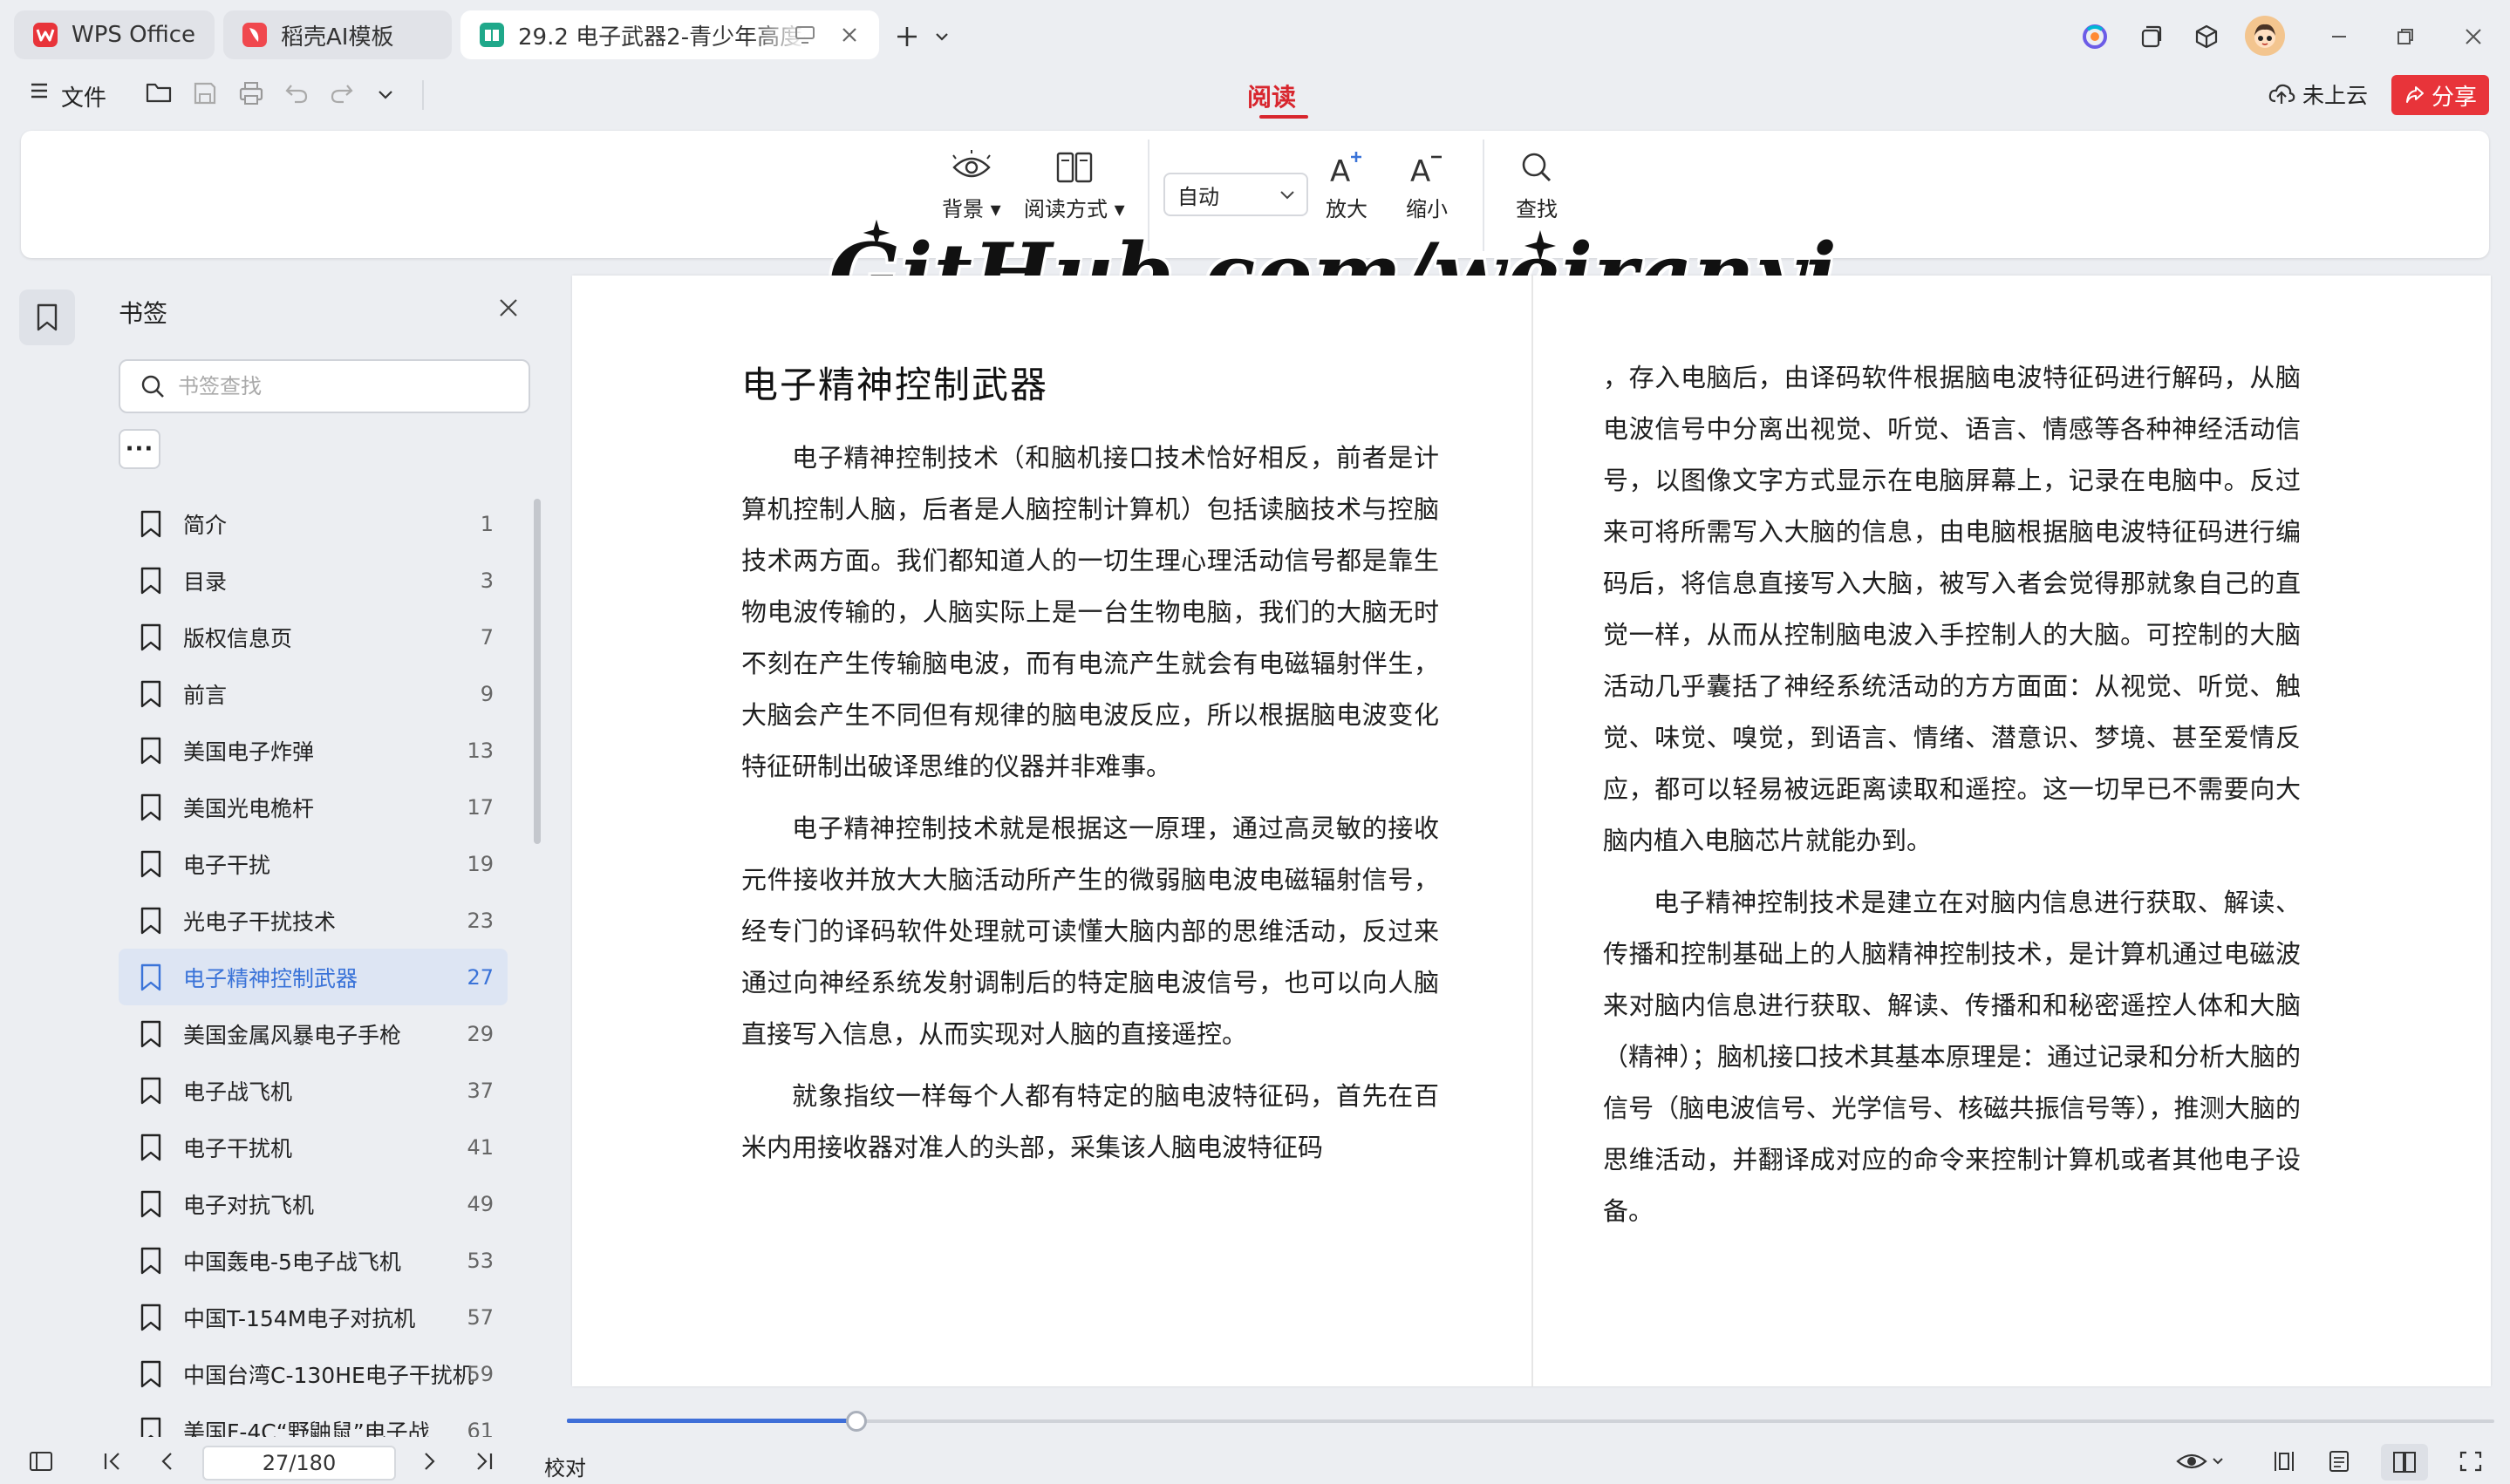  I want to click on minimize-icon, so click(2339, 36).